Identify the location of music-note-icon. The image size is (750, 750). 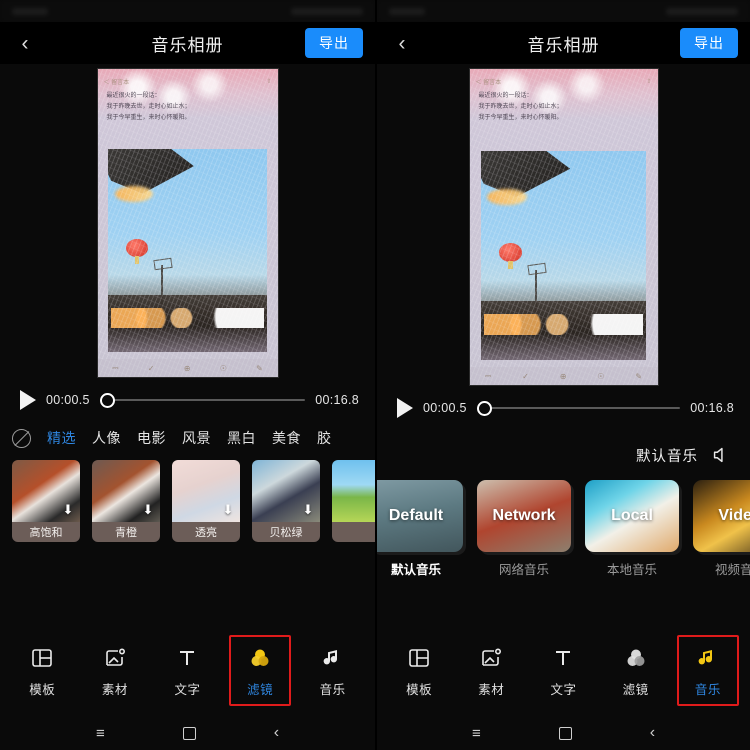
(708, 658).